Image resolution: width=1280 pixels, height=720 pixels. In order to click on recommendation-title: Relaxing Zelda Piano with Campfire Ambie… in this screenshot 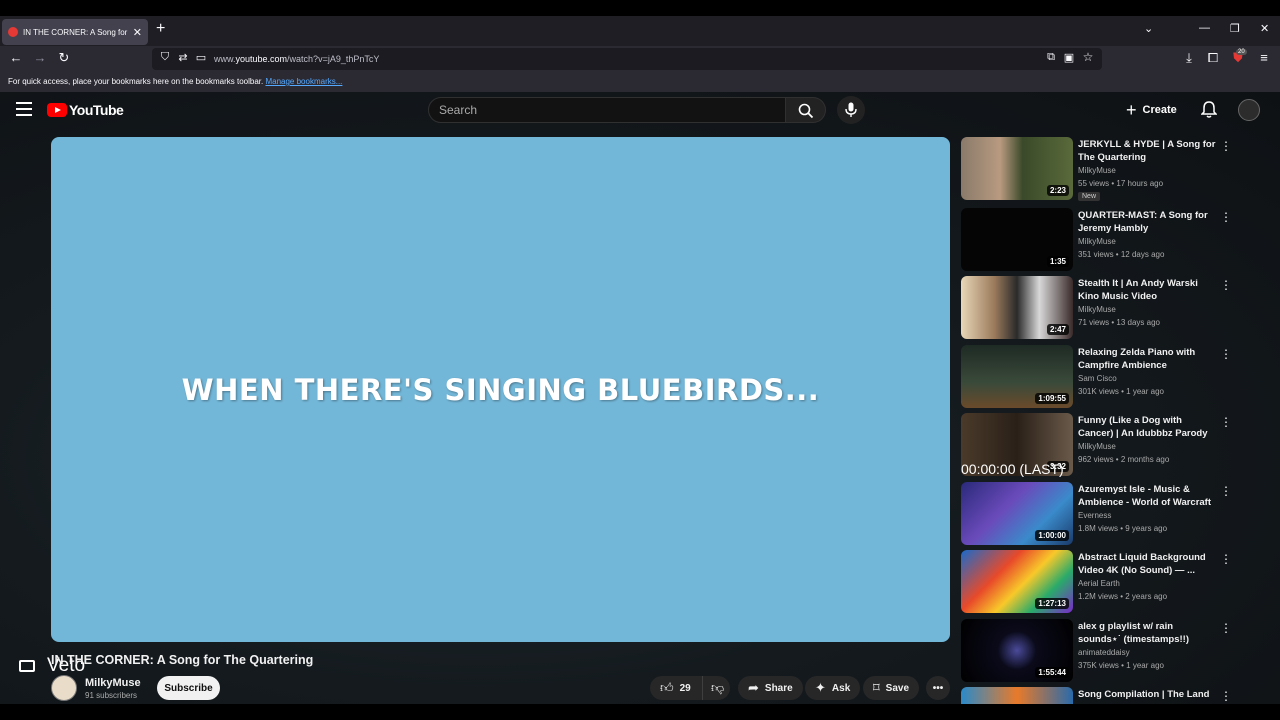, I will do `click(1147, 359)`.